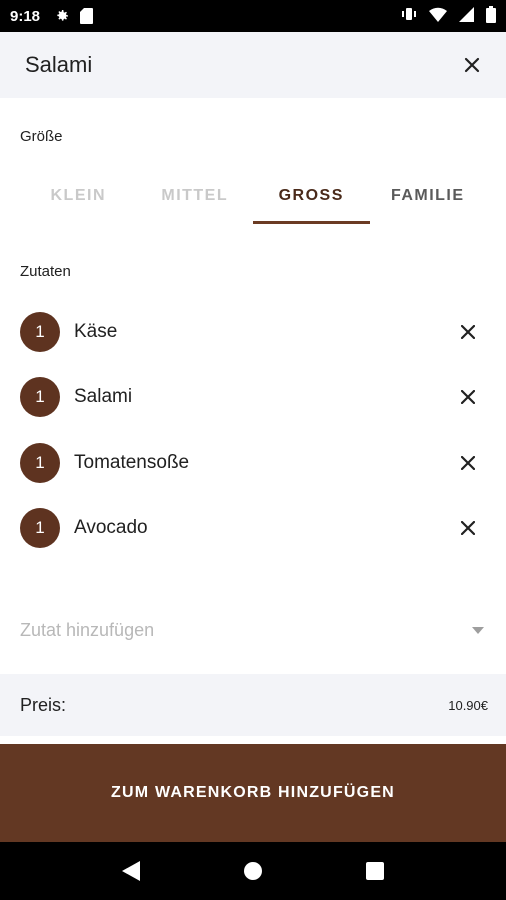 This screenshot has height=900, width=506. Describe the element at coordinates (62, 16) in the screenshot. I see `settings-icon` at that location.